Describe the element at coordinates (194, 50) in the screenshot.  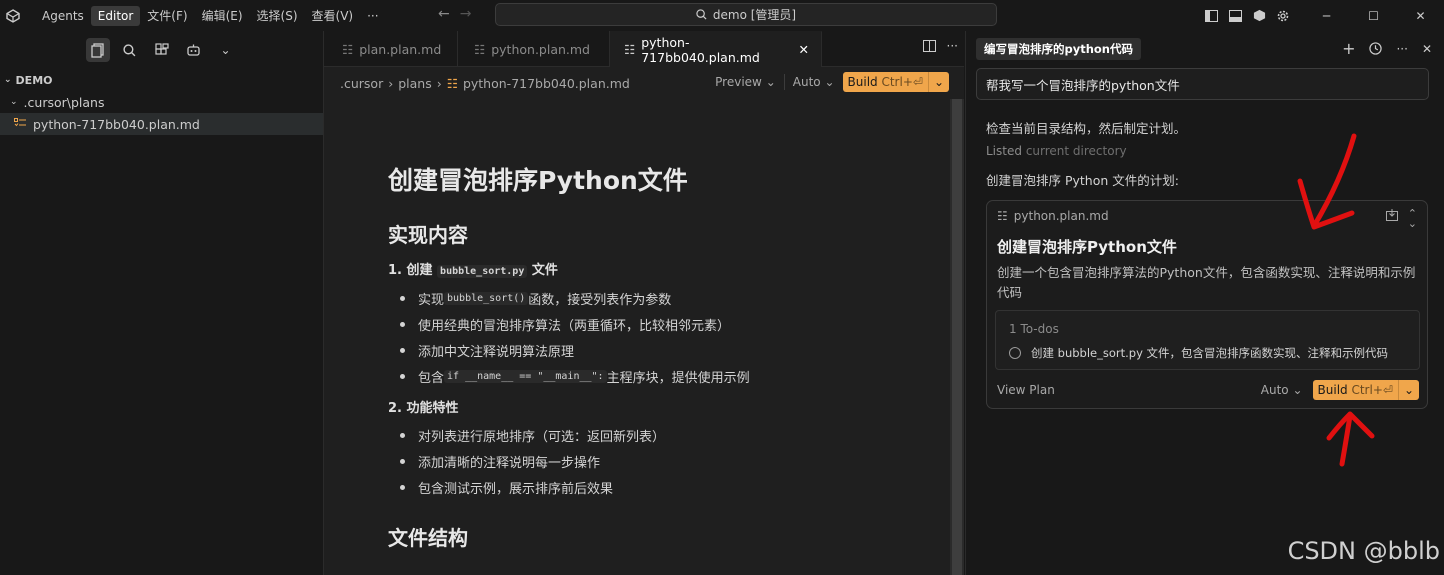
I see `robot-icon` at that location.